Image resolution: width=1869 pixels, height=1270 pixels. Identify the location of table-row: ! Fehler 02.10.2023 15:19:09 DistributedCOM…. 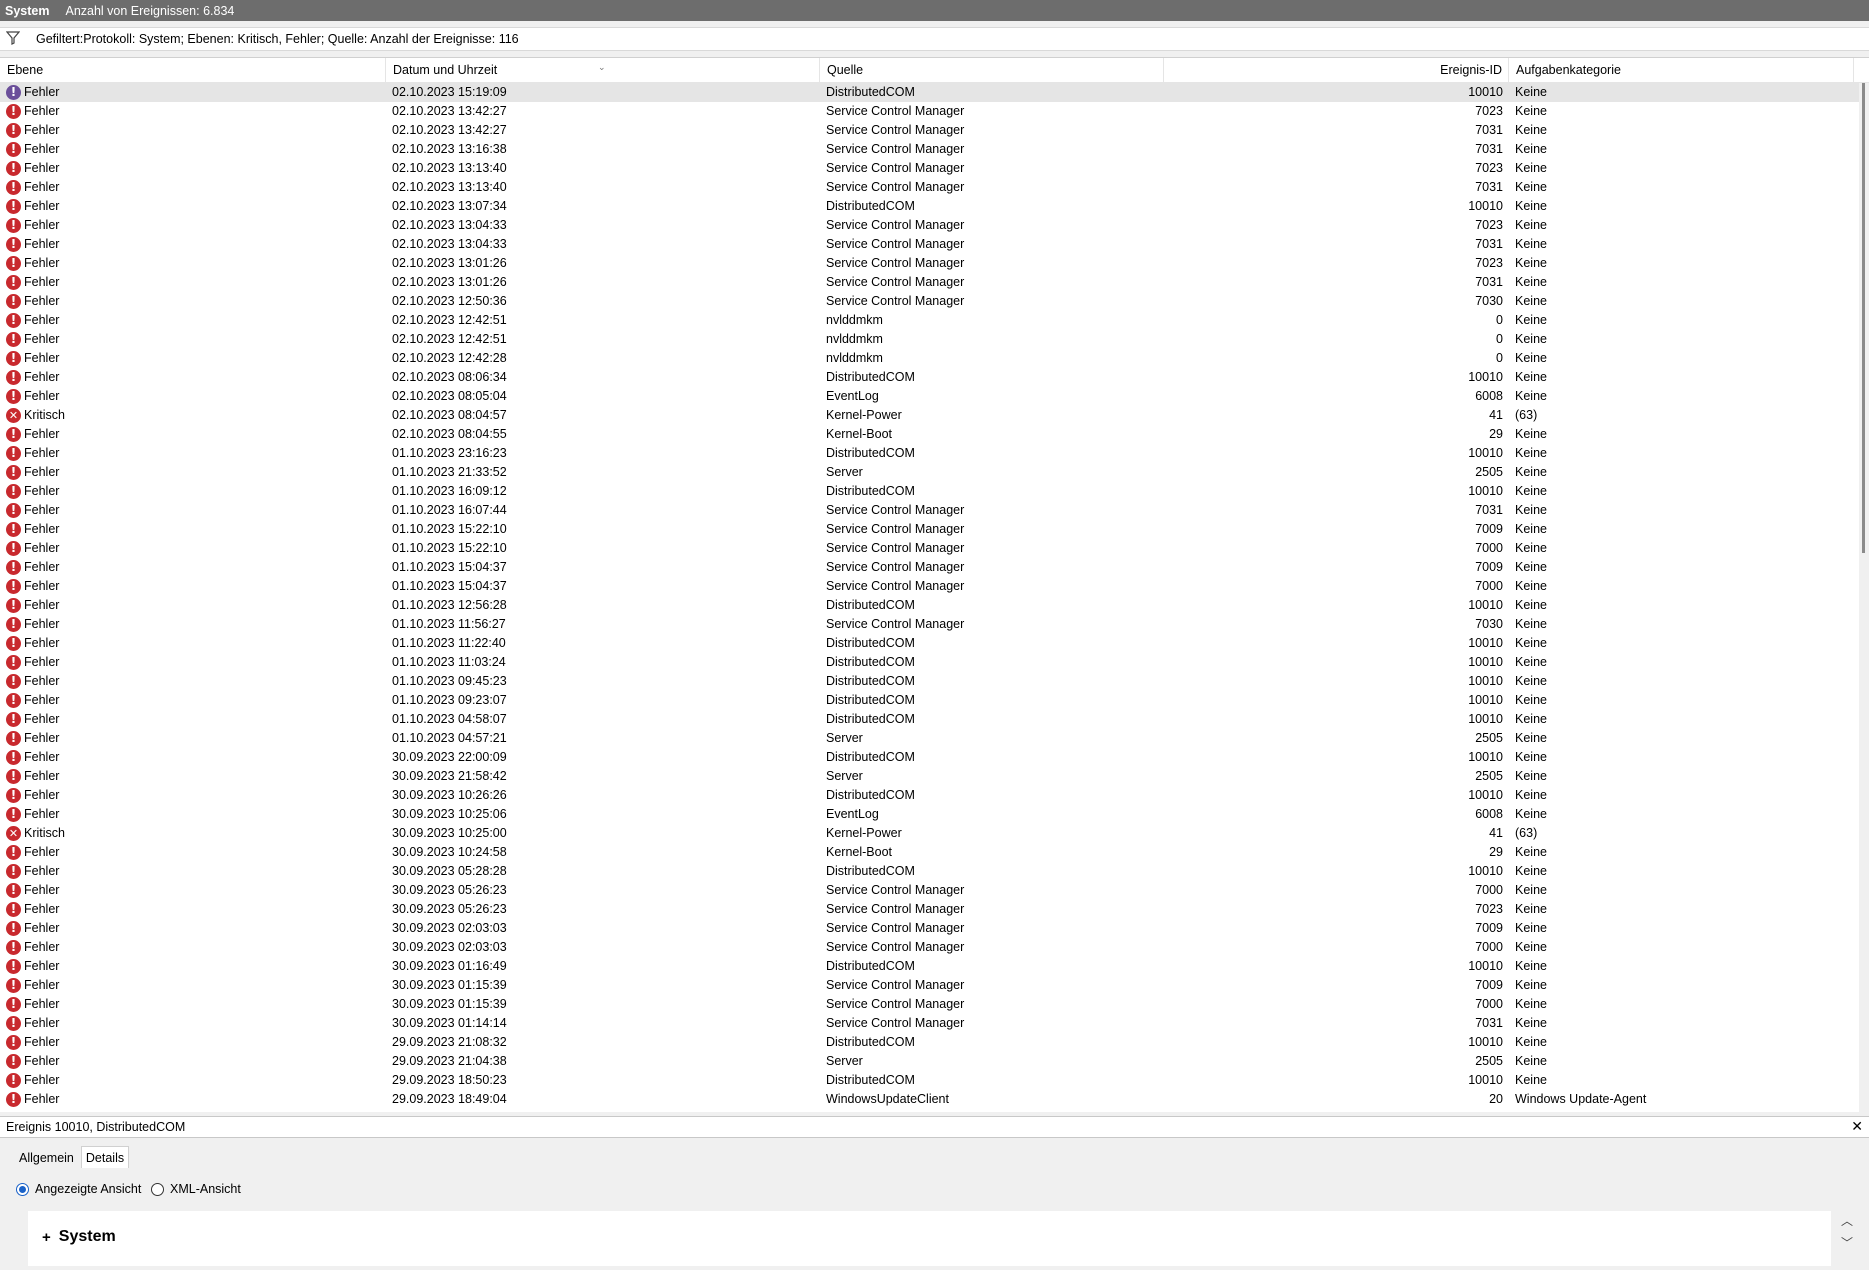
(929, 92).